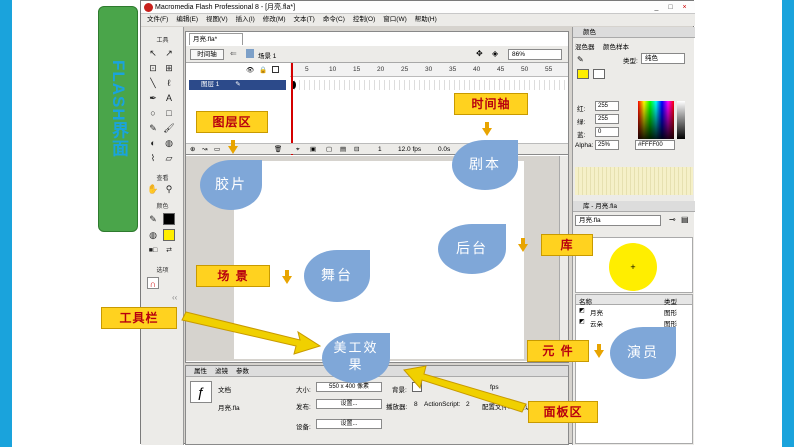 This screenshot has height=447, width=794. What do you see at coordinates (251, 333) in the screenshot?
I see `arrow-to-stage-icon` at bounding box center [251, 333].